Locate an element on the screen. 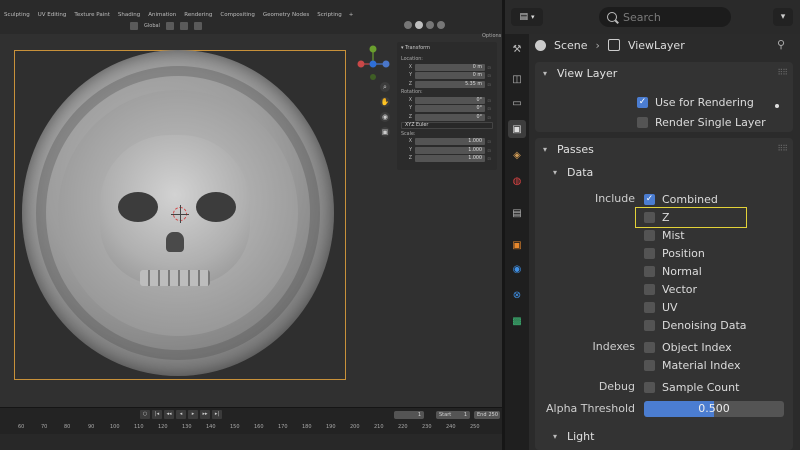  workspace-tab-sculpting: Sculpting is located at coordinates (17, 16).